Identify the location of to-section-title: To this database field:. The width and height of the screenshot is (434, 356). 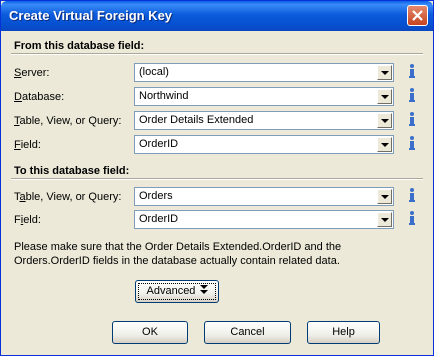
(72, 171).